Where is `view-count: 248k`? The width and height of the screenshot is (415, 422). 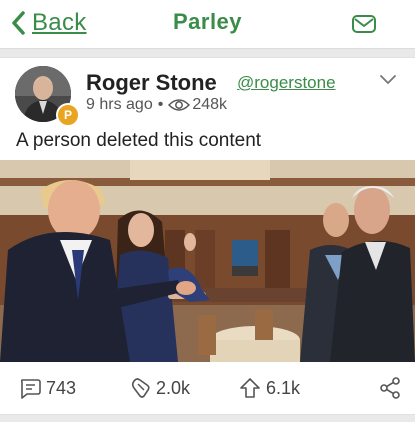
view-count: 248k is located at coordinates (210, 104).